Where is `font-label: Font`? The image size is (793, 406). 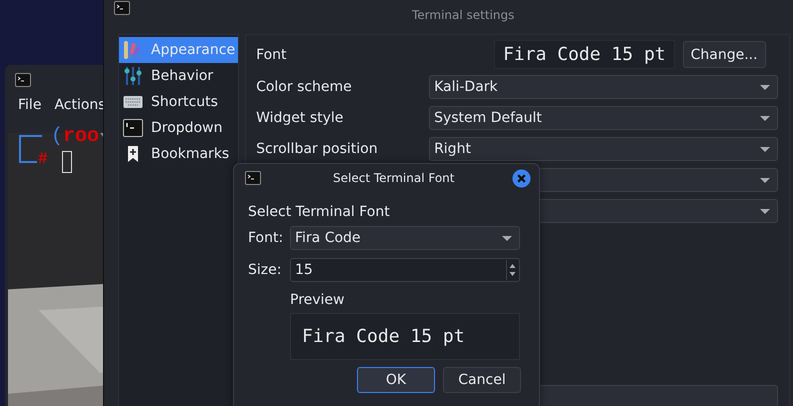 font-label: Font is located at coordinates (272, 54).